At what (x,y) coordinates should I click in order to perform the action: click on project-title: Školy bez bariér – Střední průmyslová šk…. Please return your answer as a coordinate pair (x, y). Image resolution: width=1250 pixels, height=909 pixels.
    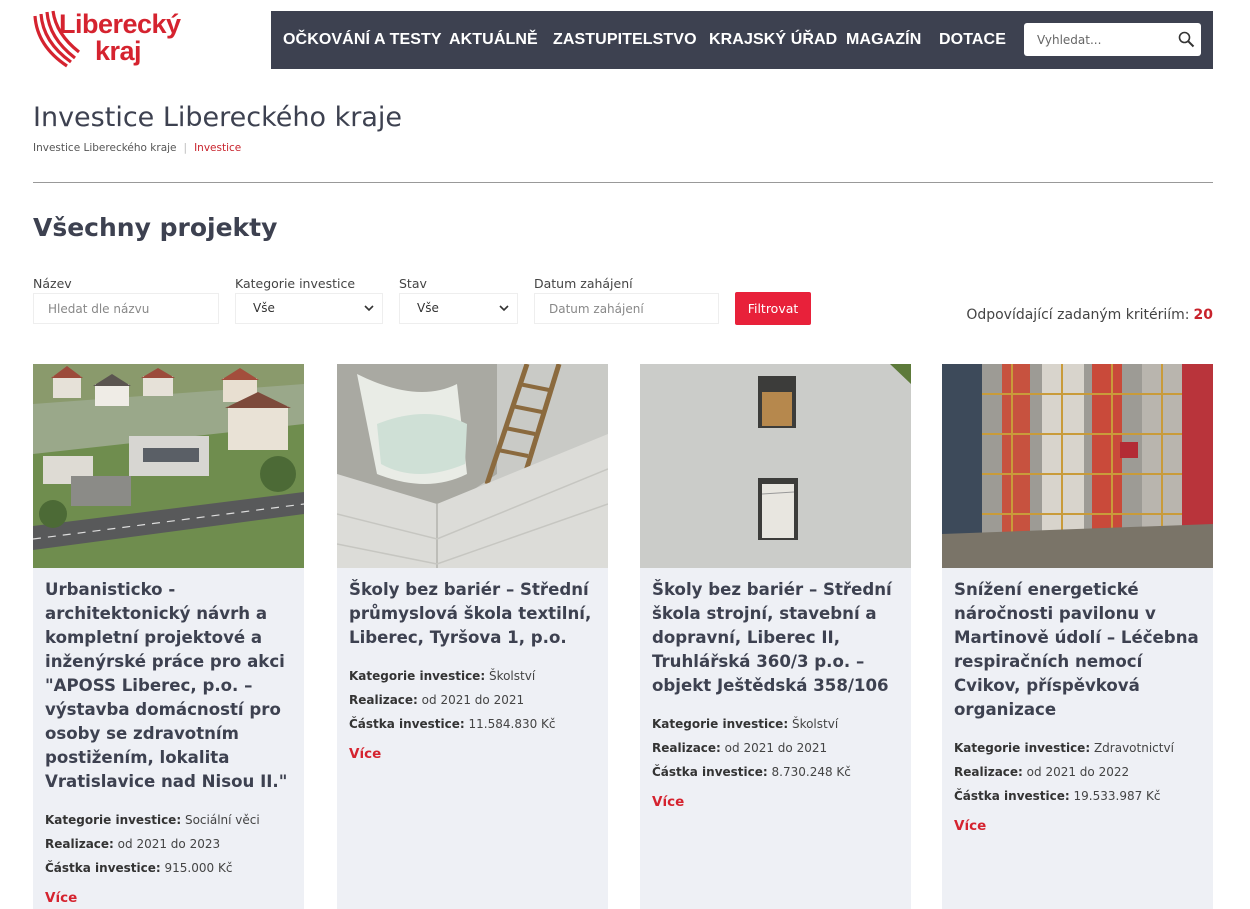
    Looking at the image, I should click on (475, 614).